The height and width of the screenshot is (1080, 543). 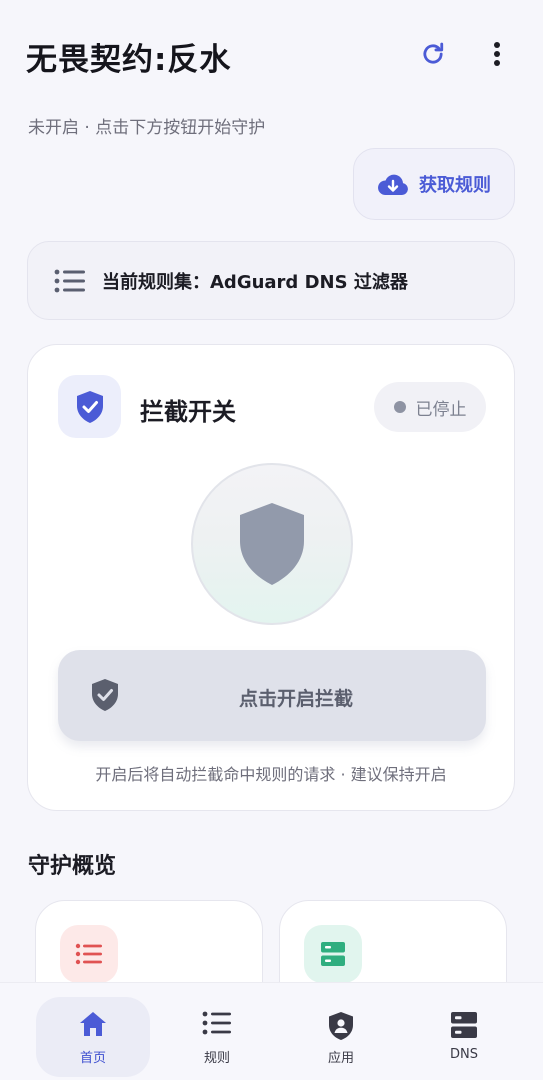 I want to click on nav-label-dns: DNS, so click(x=464, y=1054).